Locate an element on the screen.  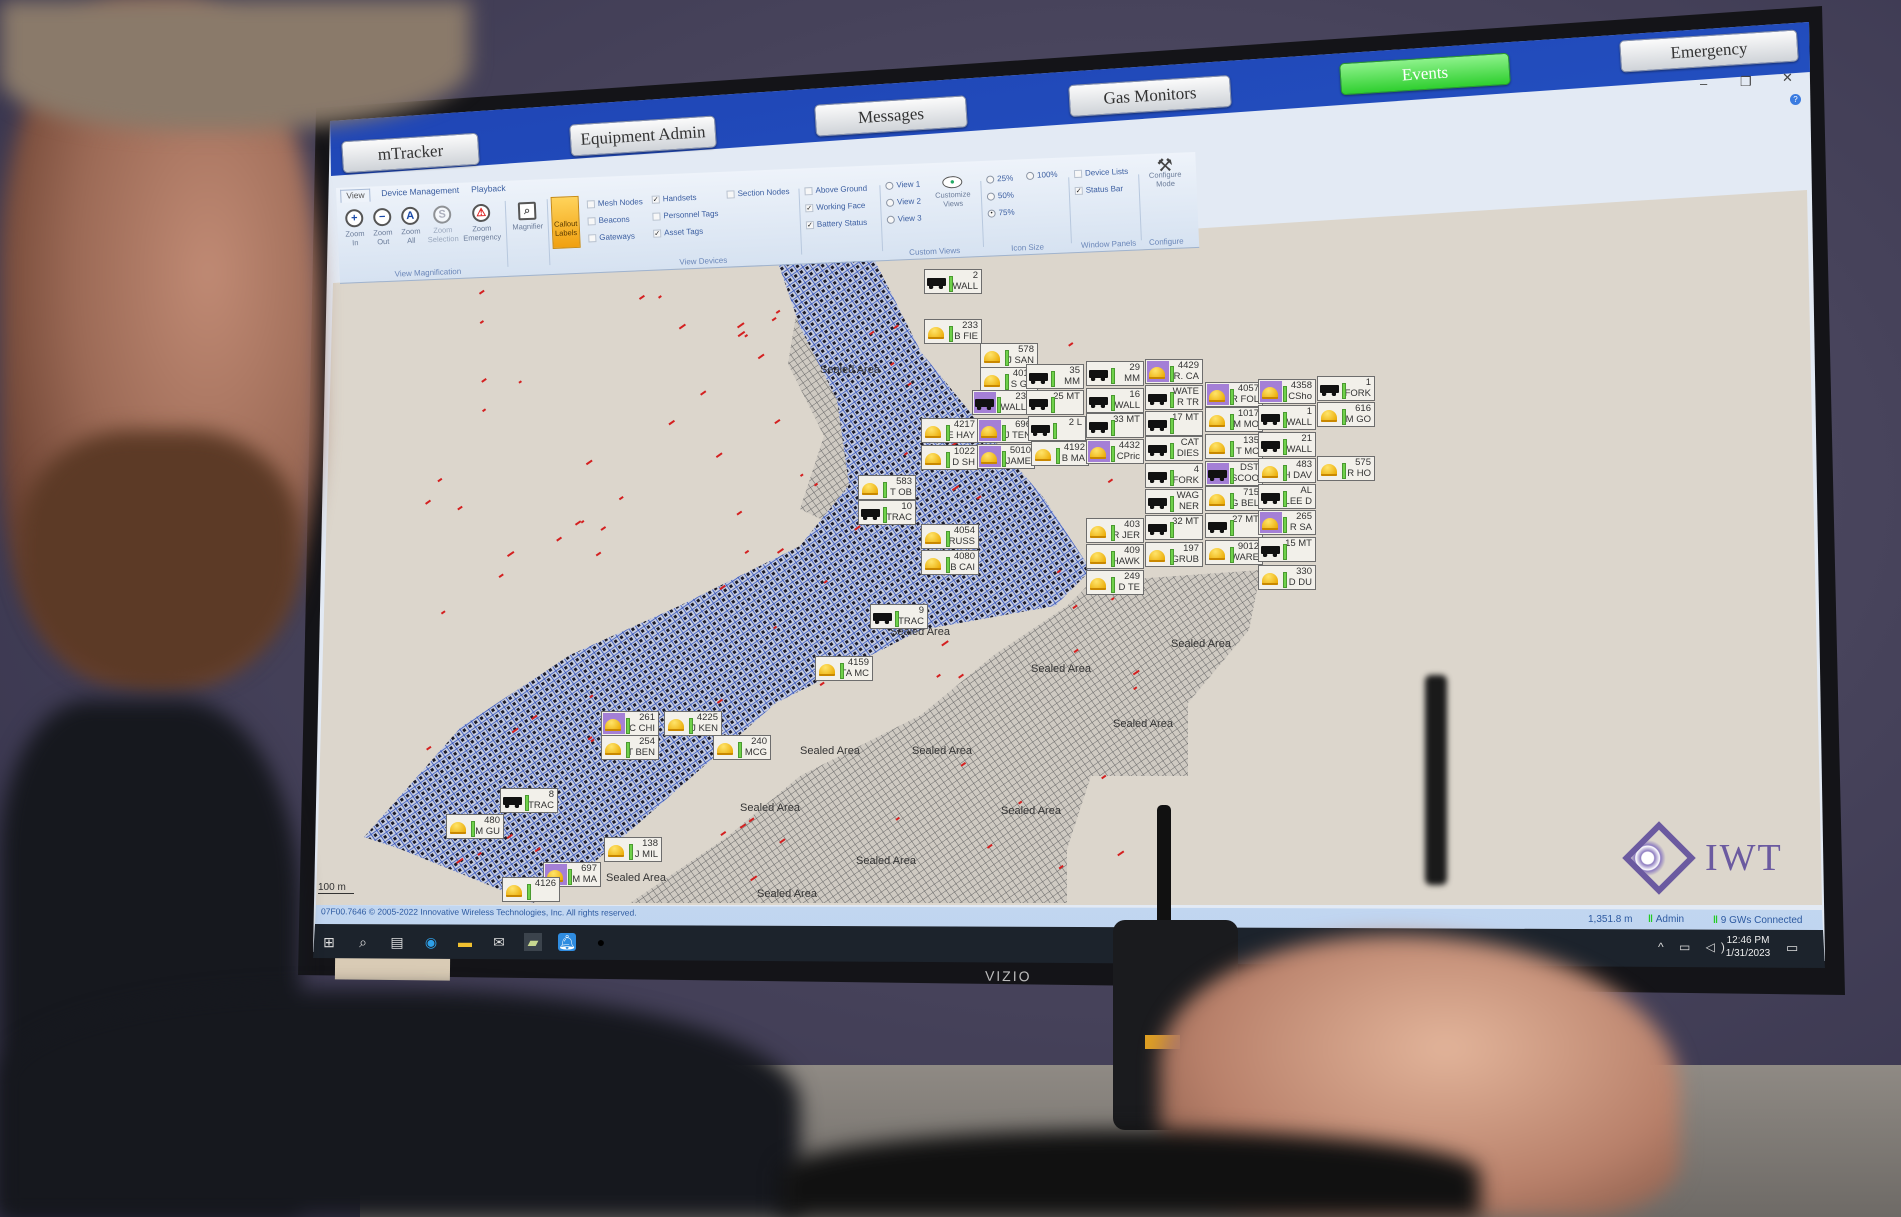
device-callout: 4 FORK is located at coordinates (1174, 475).